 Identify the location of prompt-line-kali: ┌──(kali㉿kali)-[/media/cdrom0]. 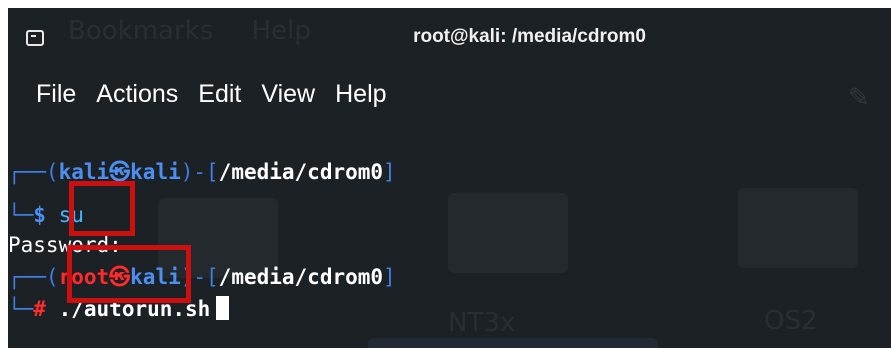
(202, 172).